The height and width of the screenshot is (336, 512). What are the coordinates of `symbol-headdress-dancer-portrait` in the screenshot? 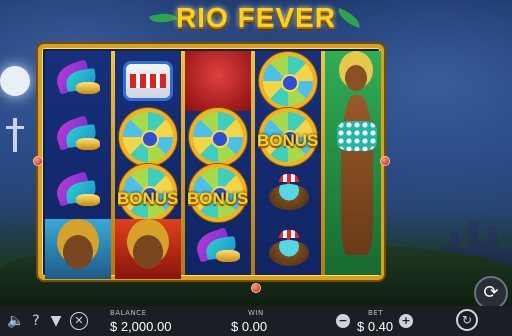 It's located at (148, 249).